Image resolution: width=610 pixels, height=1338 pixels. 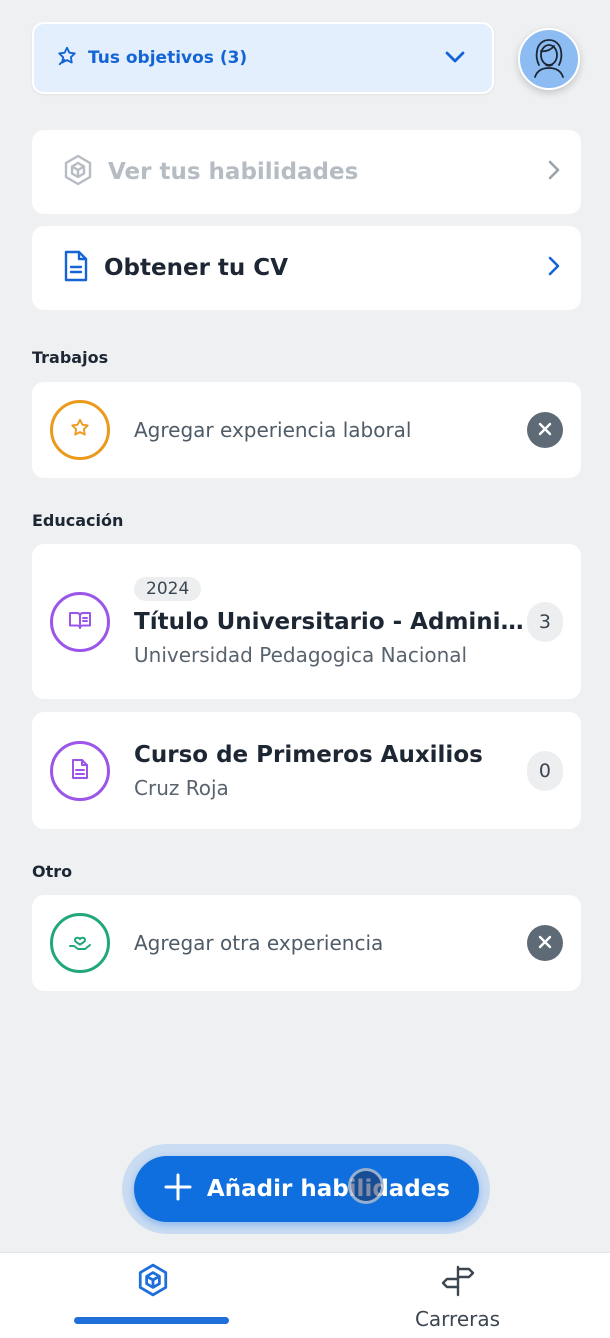 I want to click on education-title: Curso de Primeros Auxilios, so click(x=308, y=754).